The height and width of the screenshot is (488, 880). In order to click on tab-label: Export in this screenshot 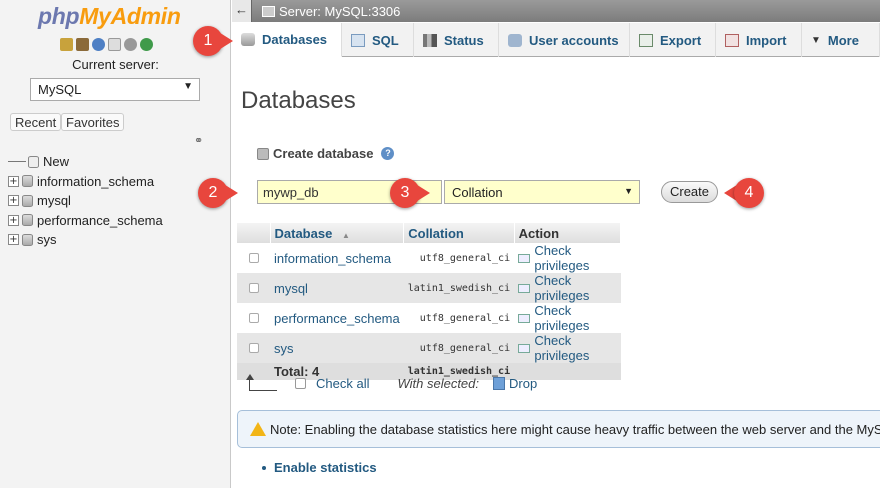, I will do `click(681, 40)`.